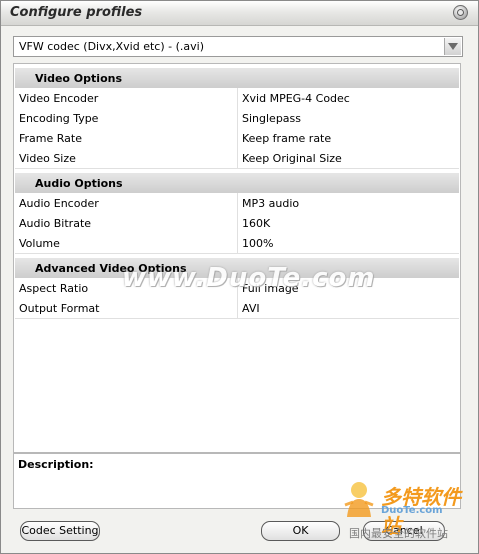 The image size is (479, 554). What do you see at coordinates (111, 268) in the screenshot?
I see `section-title: Advanced Video Options` at bounding box center [111, 268].